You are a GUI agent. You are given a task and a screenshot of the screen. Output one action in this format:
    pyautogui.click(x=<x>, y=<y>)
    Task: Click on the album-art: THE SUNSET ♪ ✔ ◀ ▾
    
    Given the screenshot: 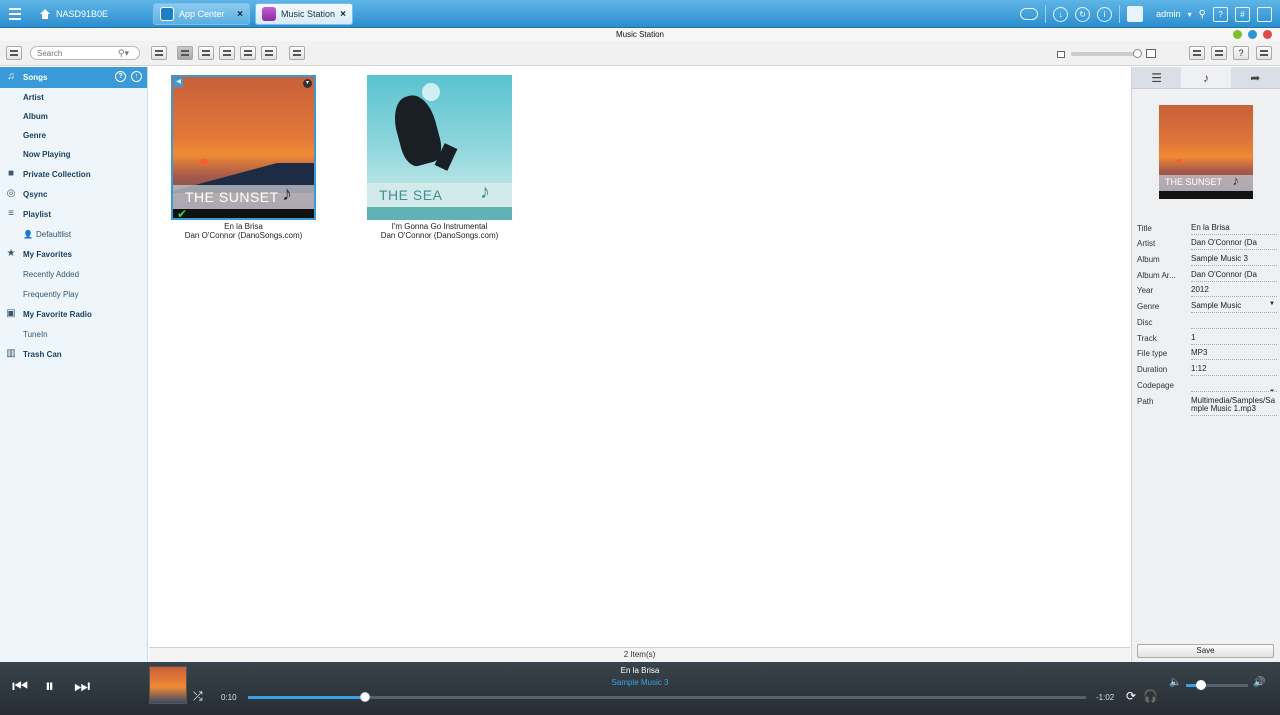 What is the action you would take?
    pyautogui.click(x=243, y=147)
    